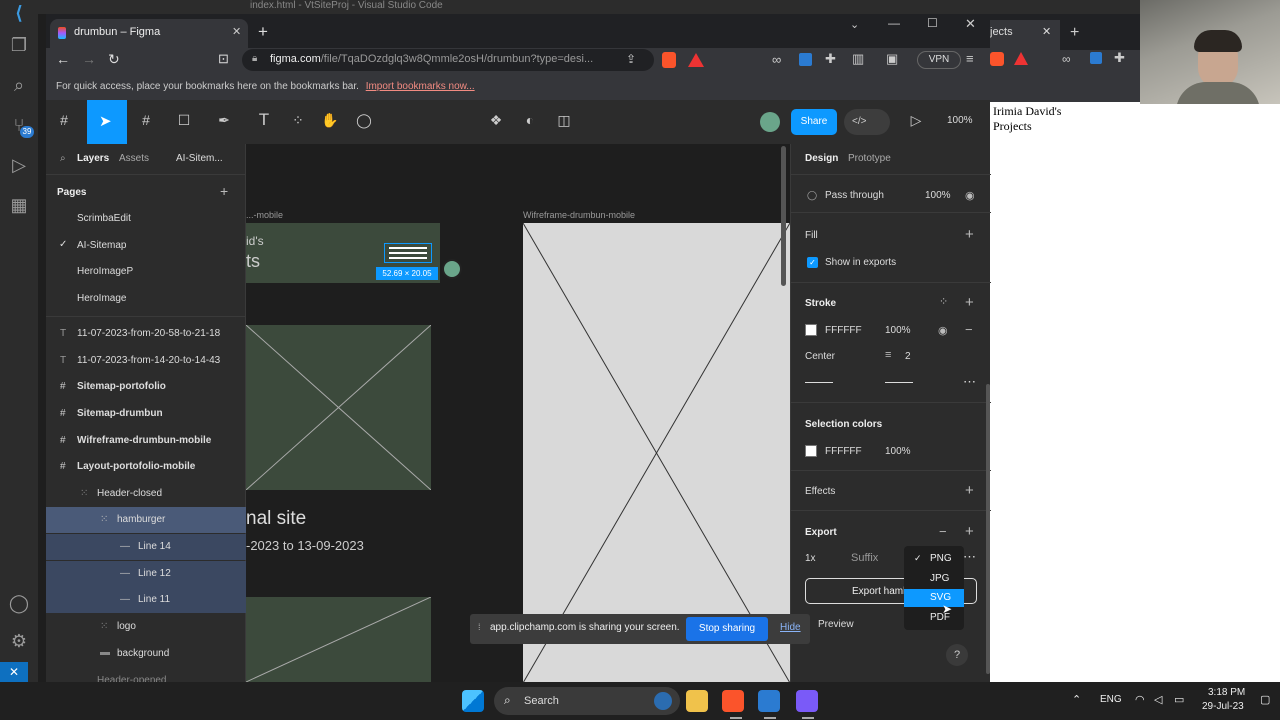  Describe the element at coordinates (146, 467) in the screenshot. I see `layer-item: Layout-portofolio-mobile` at that location.